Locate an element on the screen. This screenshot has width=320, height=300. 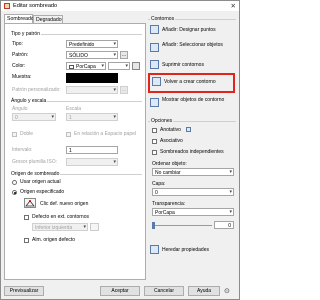
patron-select: SÓLIDO ▾ is located at coordinates (92, 55).